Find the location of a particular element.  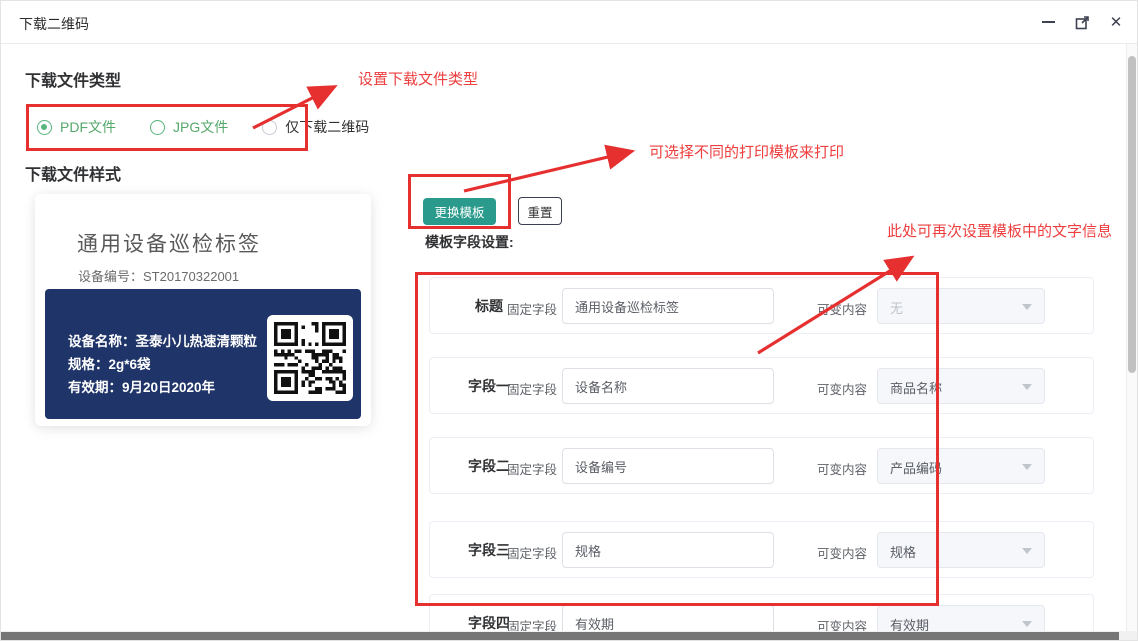

annotation-text-template: 可选择不同的打印模板来打印 is located at coordinates (747, 152).